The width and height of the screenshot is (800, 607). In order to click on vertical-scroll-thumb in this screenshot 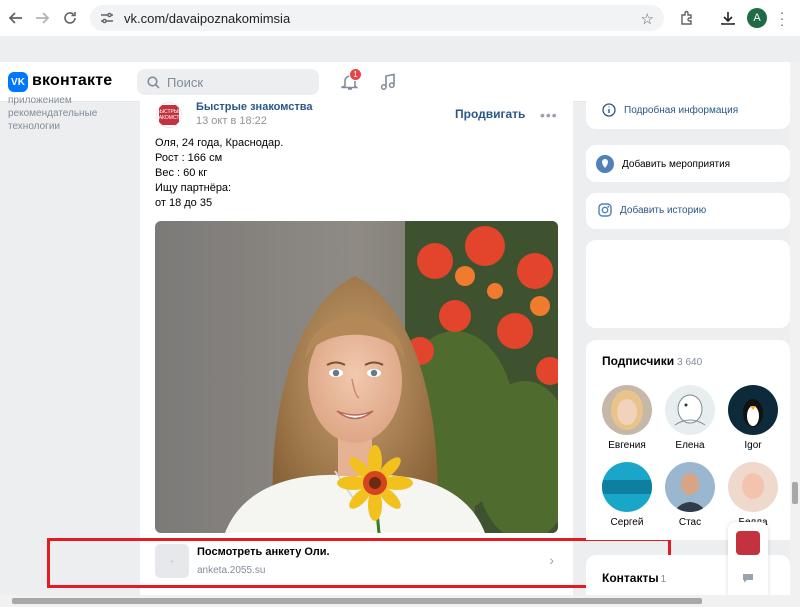, I will do `click(795, 493)`.